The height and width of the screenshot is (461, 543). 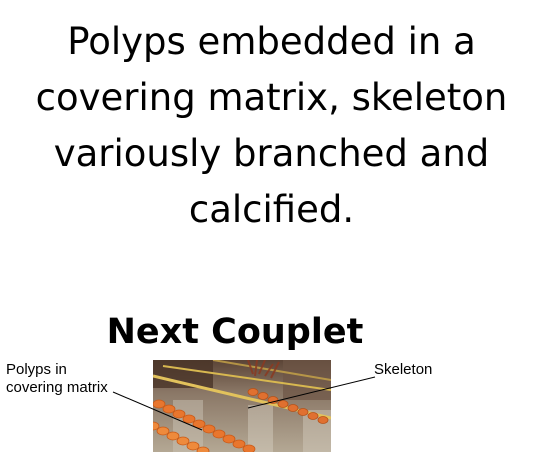 What do you see at coordinates (235, 332) in the screenshot?
I see `next-couplet-link: Next Couplet` at bounding box center [235, 332].